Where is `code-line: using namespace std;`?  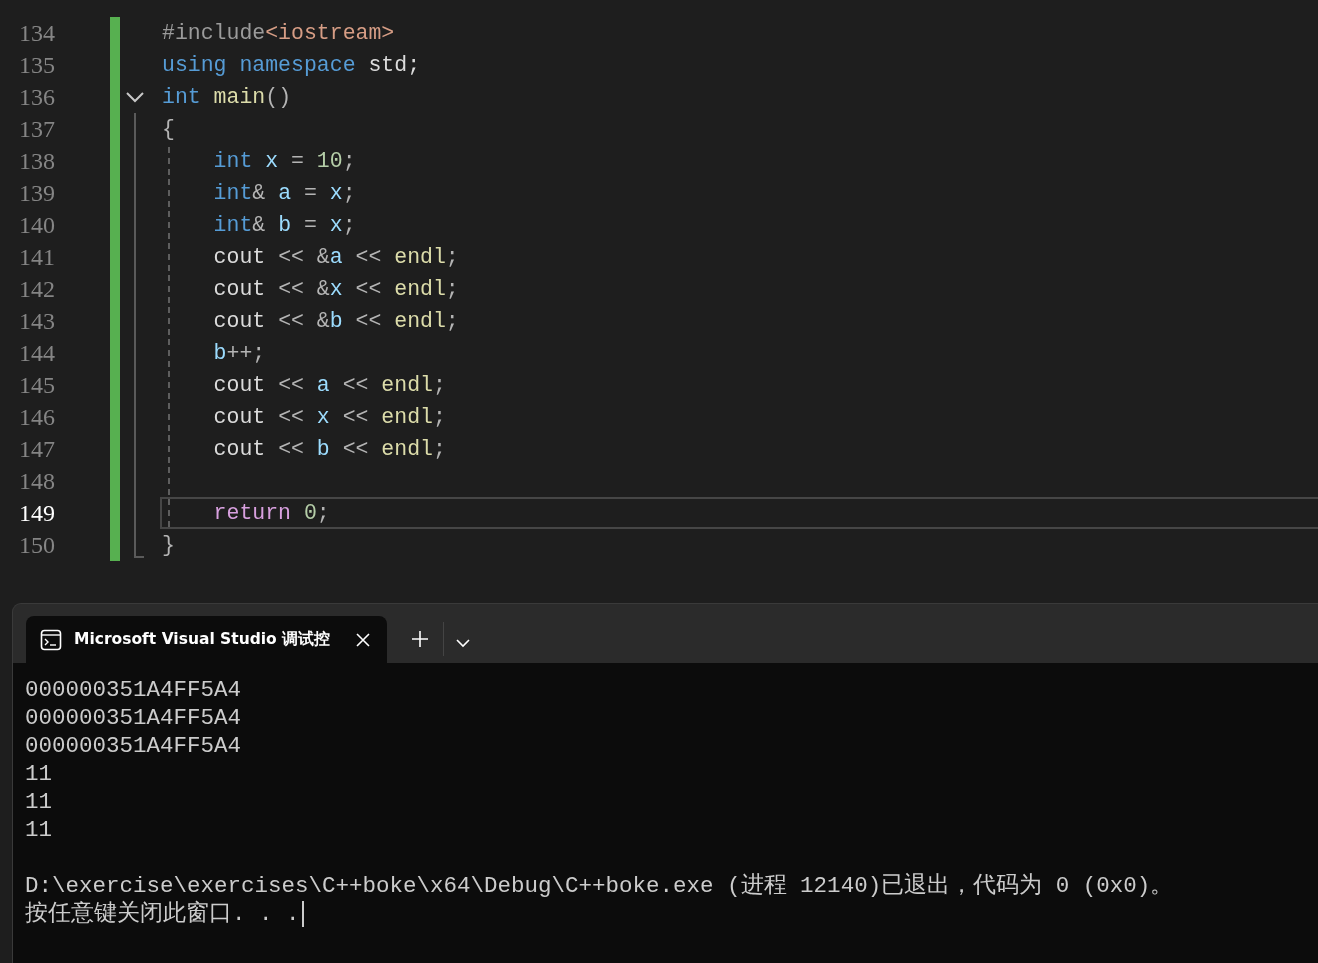
code-line: using namespace std; is located at coordinates (291, 65).